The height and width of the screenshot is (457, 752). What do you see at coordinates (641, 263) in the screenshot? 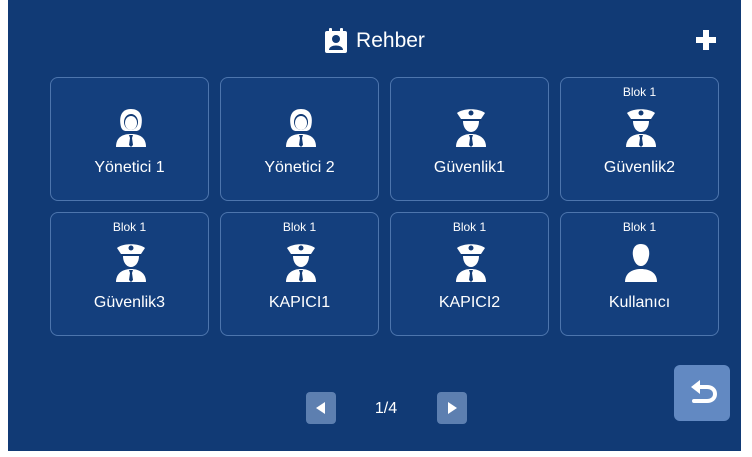
I see `user-icon` at bounding box center [641, 263].